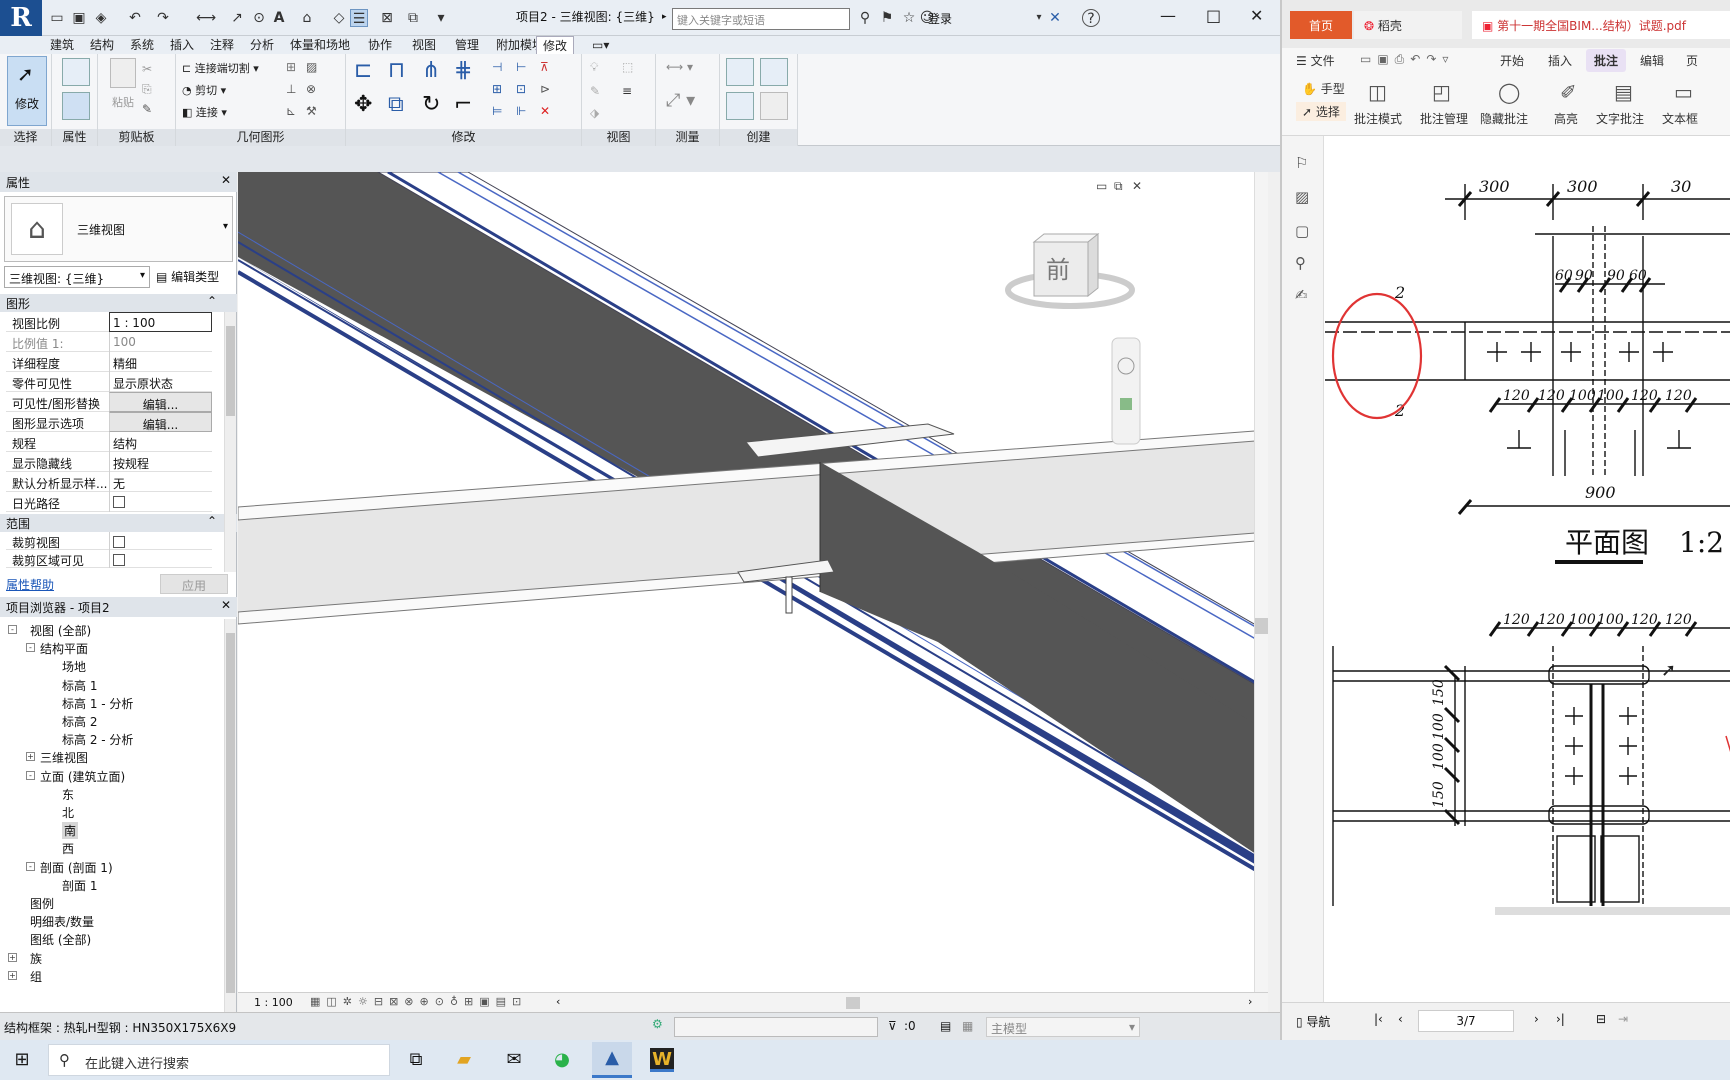  I want to click on property-value: 精细, so click(160, 362).